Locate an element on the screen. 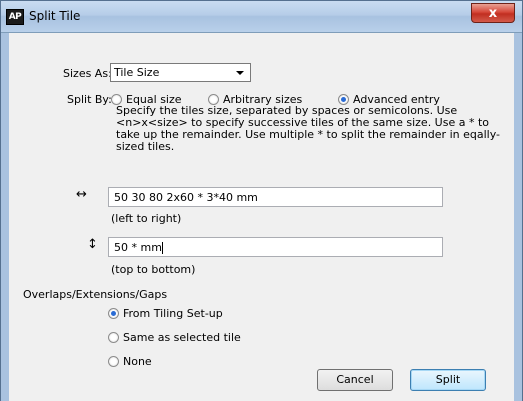 Image resolution: width=523 pixels, height=401 pixels. vertical-sizes-value: 50 * mm is located at coordinates (138, 247).